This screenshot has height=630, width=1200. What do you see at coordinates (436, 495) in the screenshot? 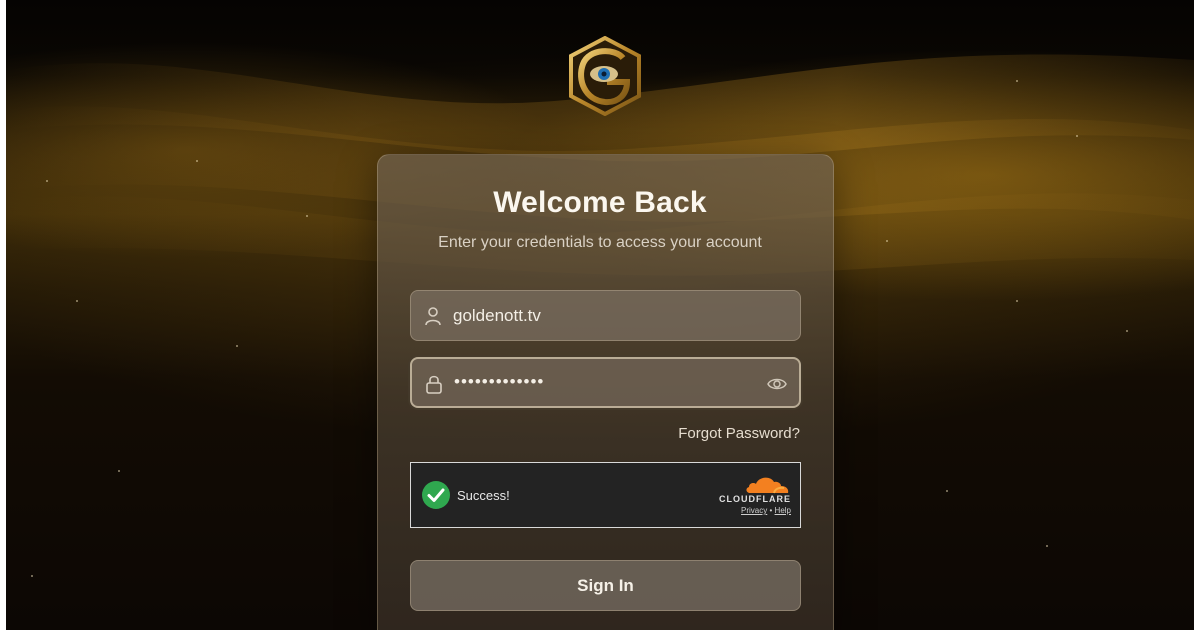
I see `success-check-icon` at bounding box center [436, 495].